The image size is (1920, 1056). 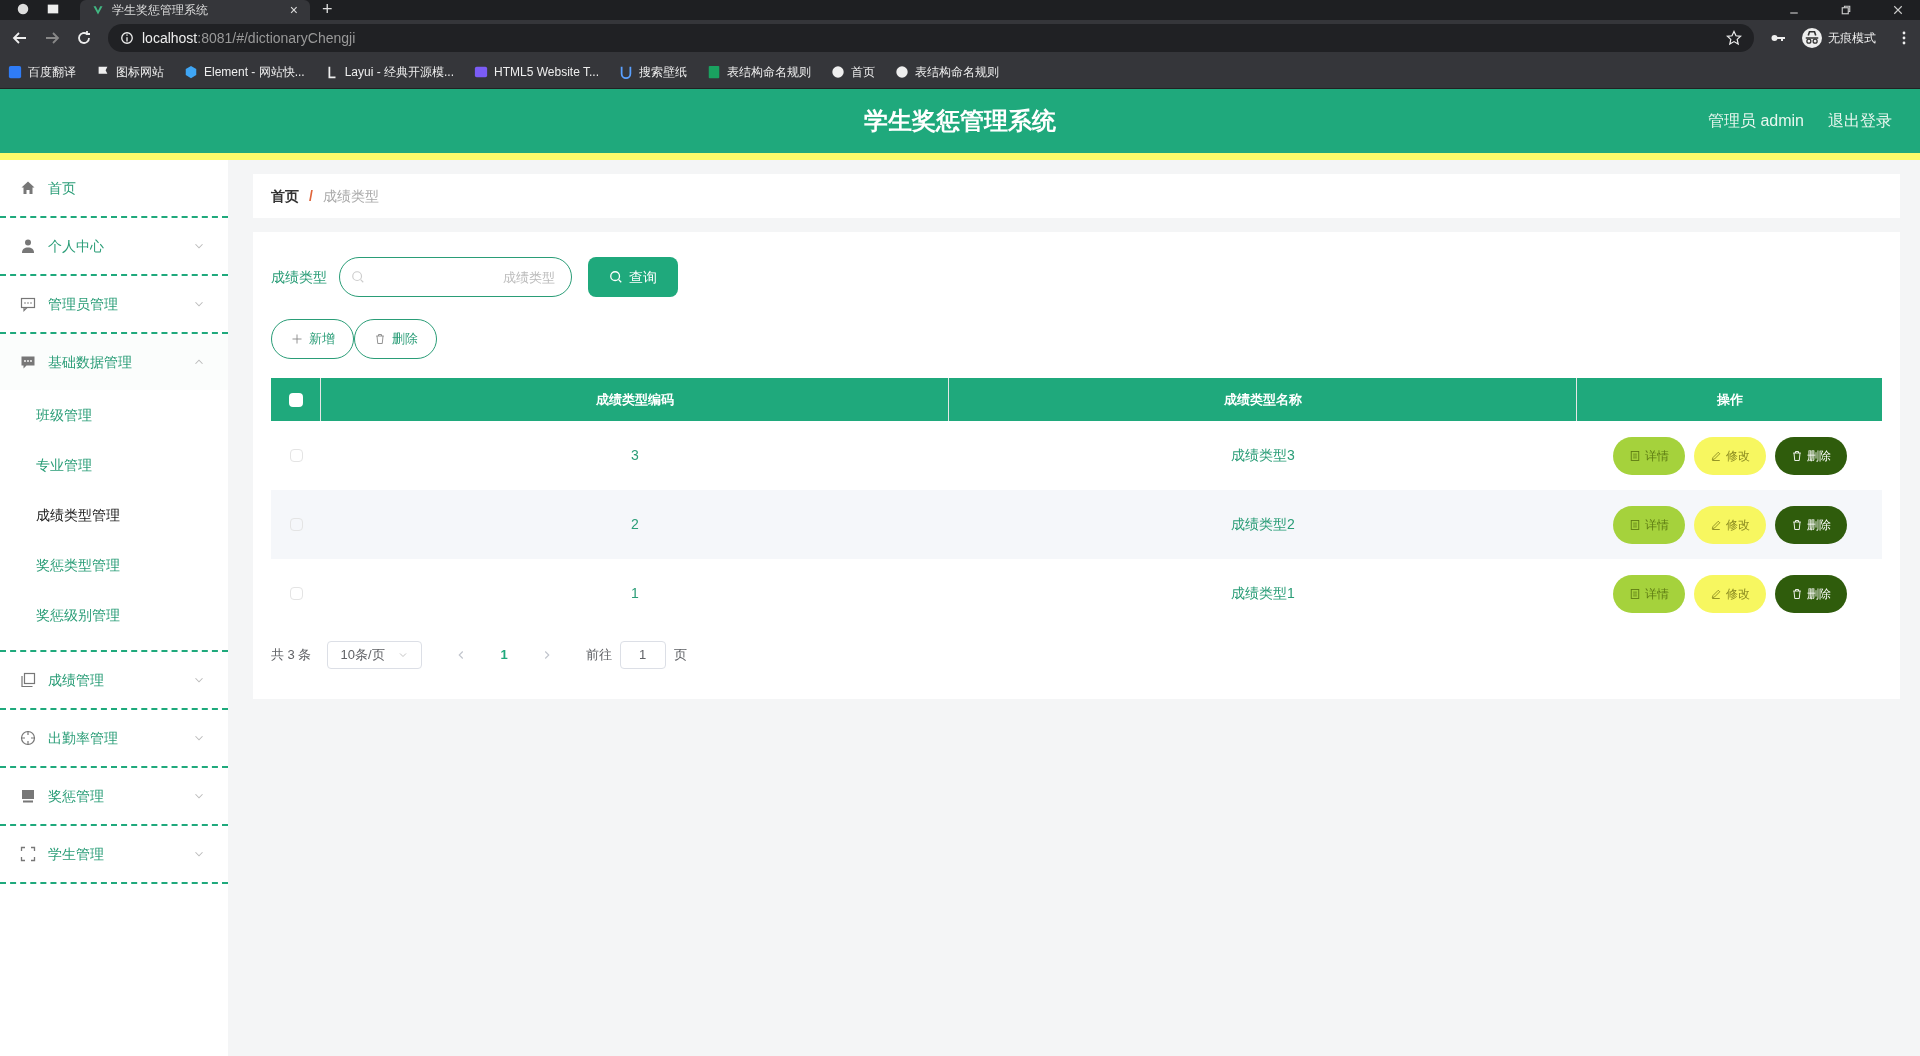 I want to click on sidebar-menu-item: 个人中心, so click(x=114, y=246).